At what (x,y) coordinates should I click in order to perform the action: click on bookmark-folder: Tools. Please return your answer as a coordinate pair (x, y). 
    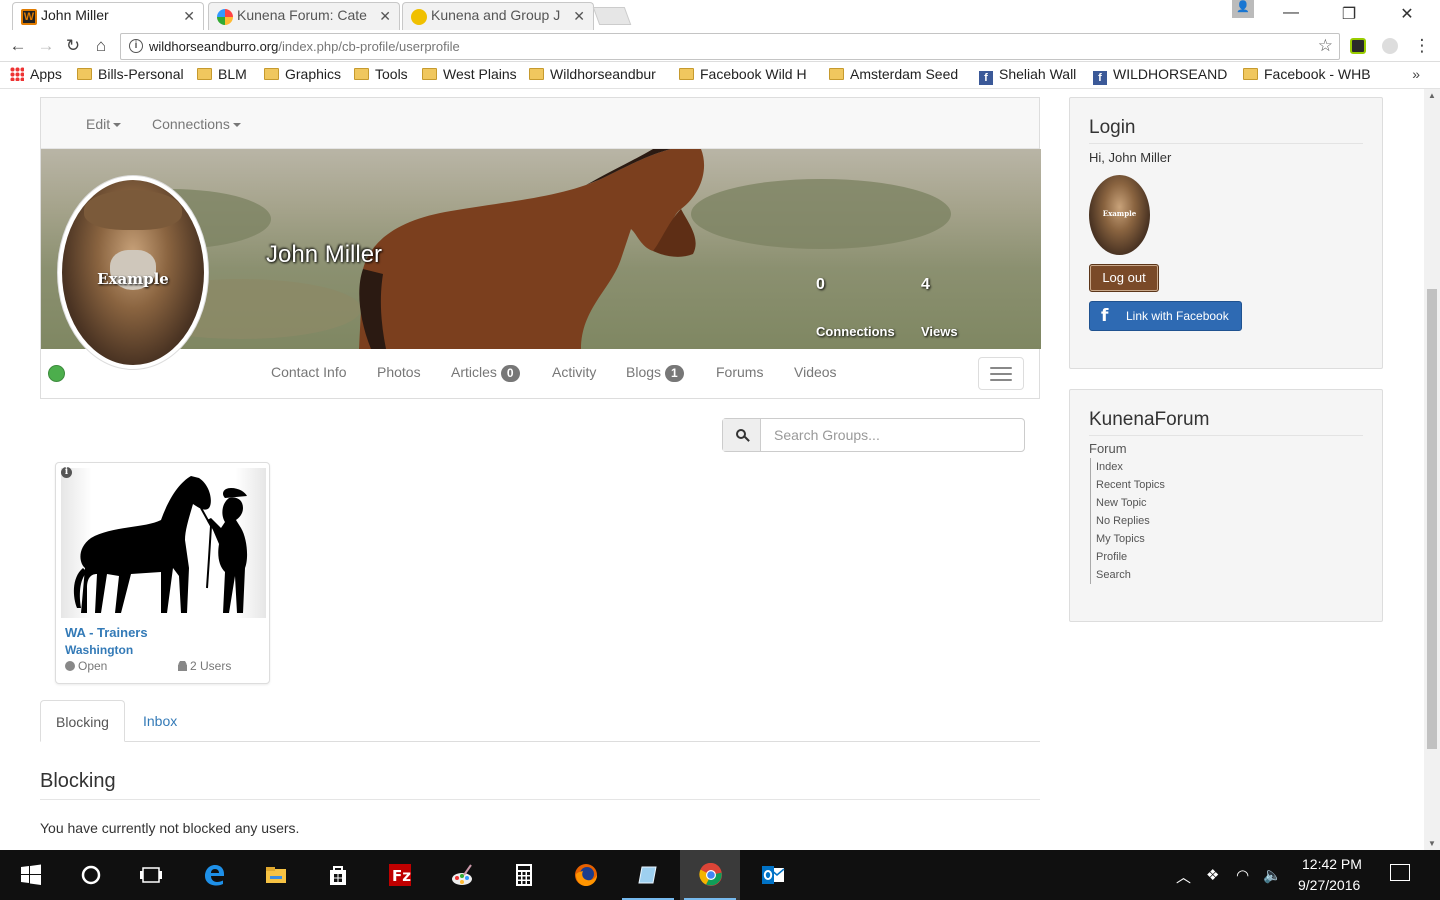
    Looking at the image, I should click on (381, 74).